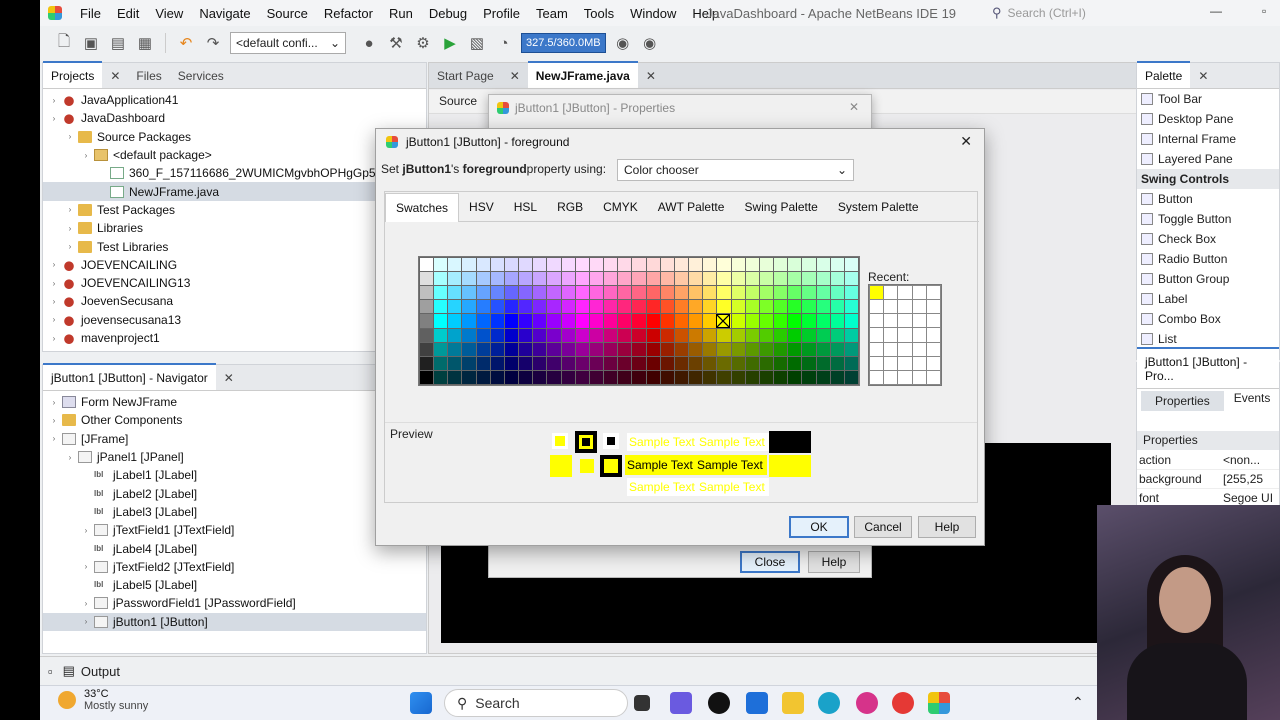  What do you see at coordinates (477, 43) in the screenshot?
I see `debug-icon: ▧` at bounding box center [477, 43].